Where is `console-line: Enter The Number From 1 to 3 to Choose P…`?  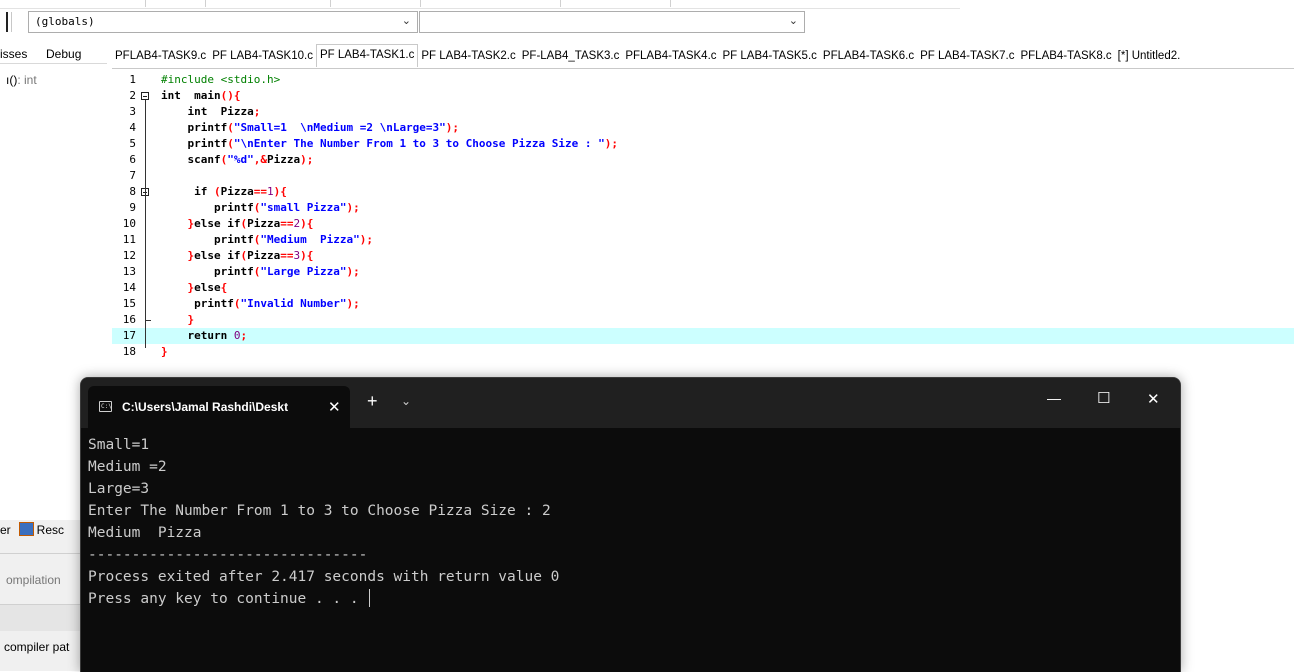
console-line: Enter The Number From 1 to 3 to Choose P… is located at coordinates (630, 511).